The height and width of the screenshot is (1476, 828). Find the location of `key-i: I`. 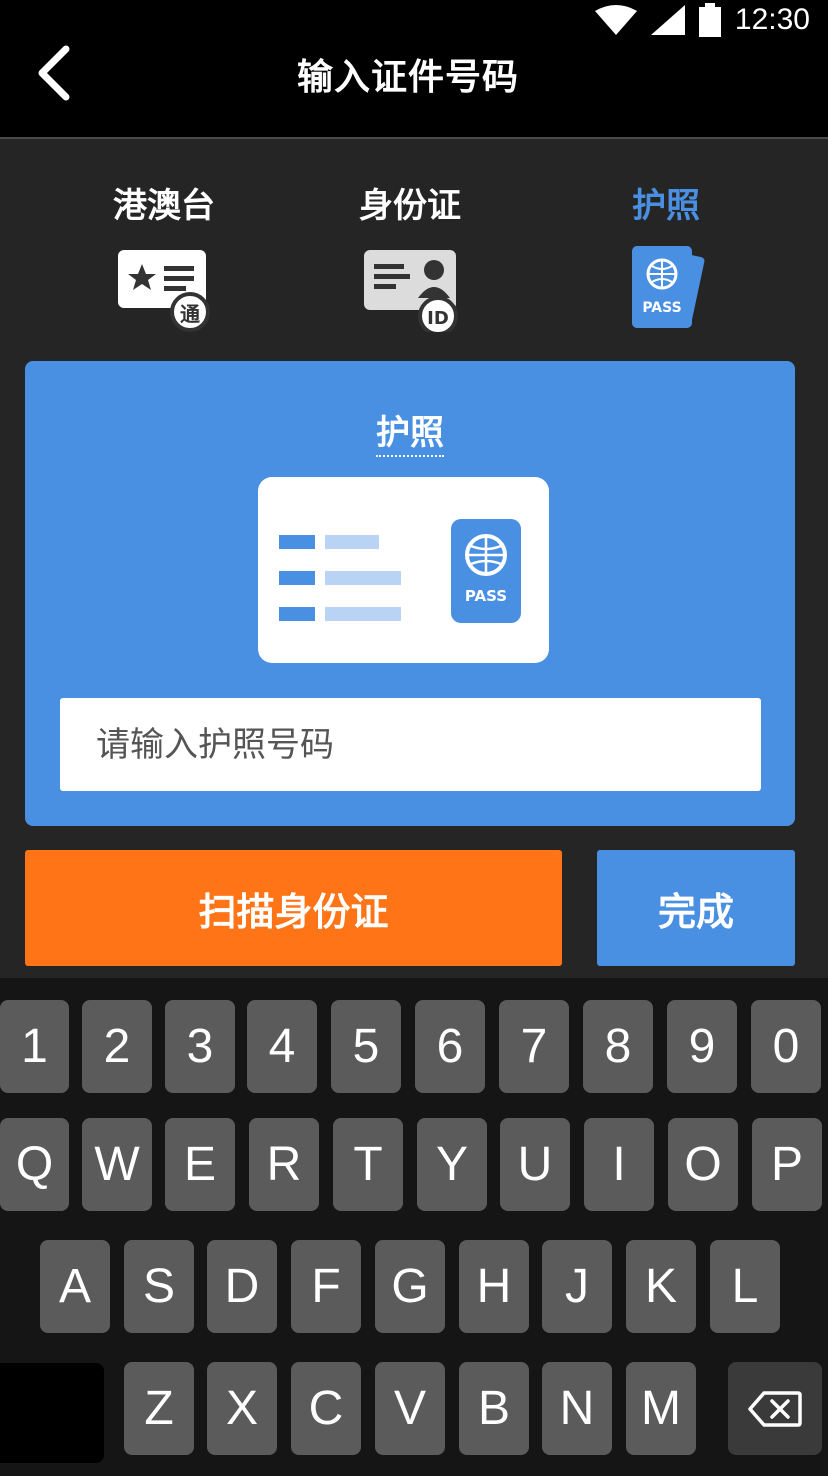

key-i: I is located at coordinates (619, 1164).